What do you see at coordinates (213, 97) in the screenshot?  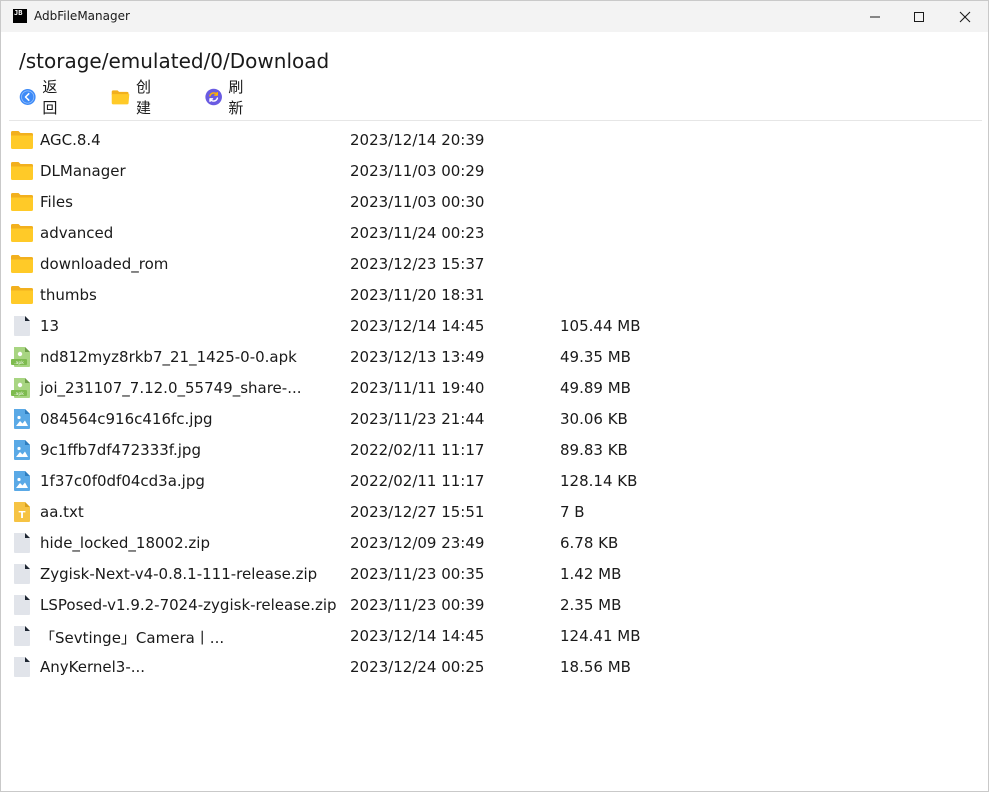 I see `refresh-icon` at bounding box center [213, 97].